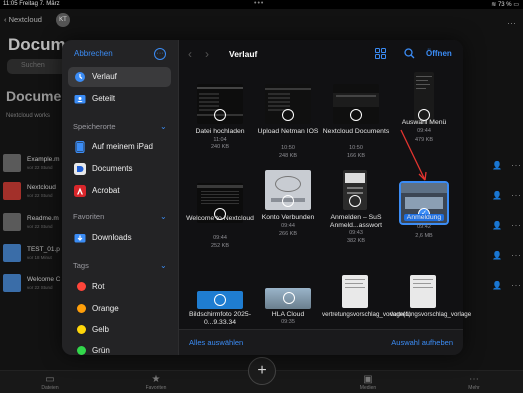 The width and height of the screenshot is (523, 393). Describe the element at coordinates (81, 308) in the screenshot. I see `orange-tag-dot` at that location.